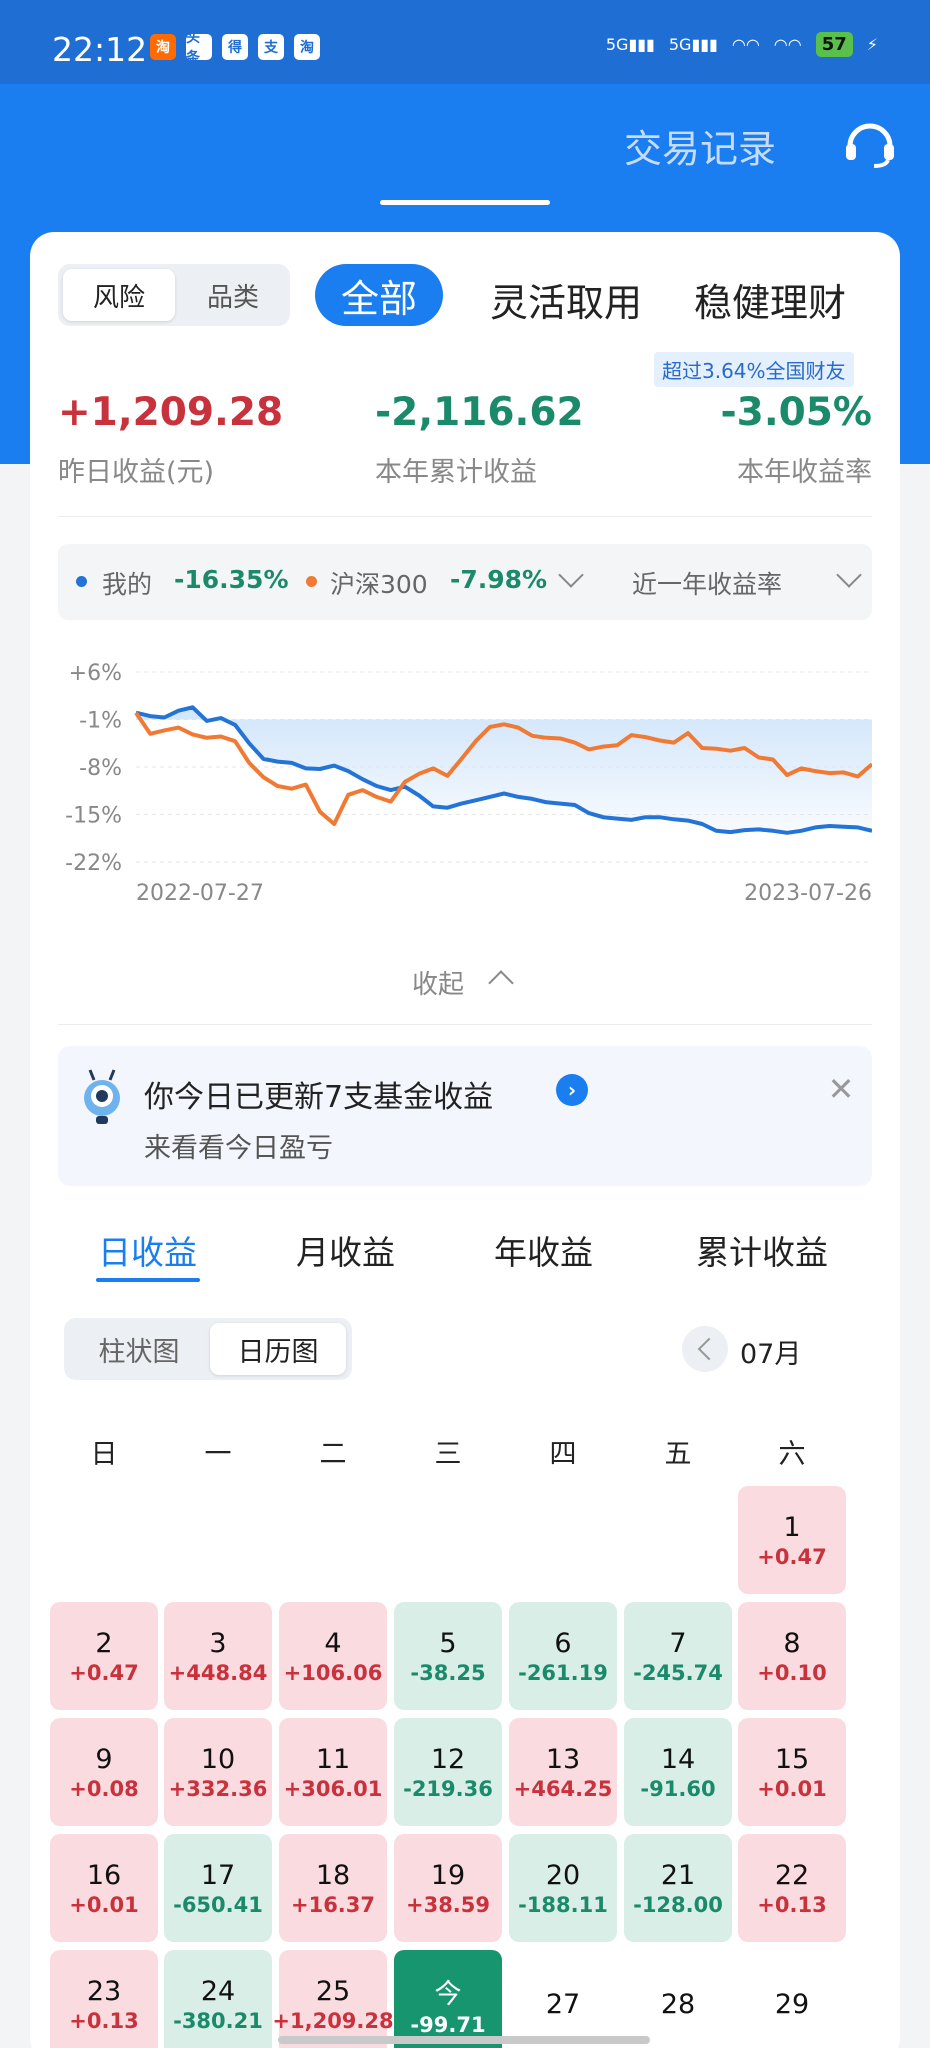 The height and width of the screenshot is (2048, 930). Describe the element at coordinates (479, 412) in the screenshot. I see `year-profit-value: -2,116.62` at that location.